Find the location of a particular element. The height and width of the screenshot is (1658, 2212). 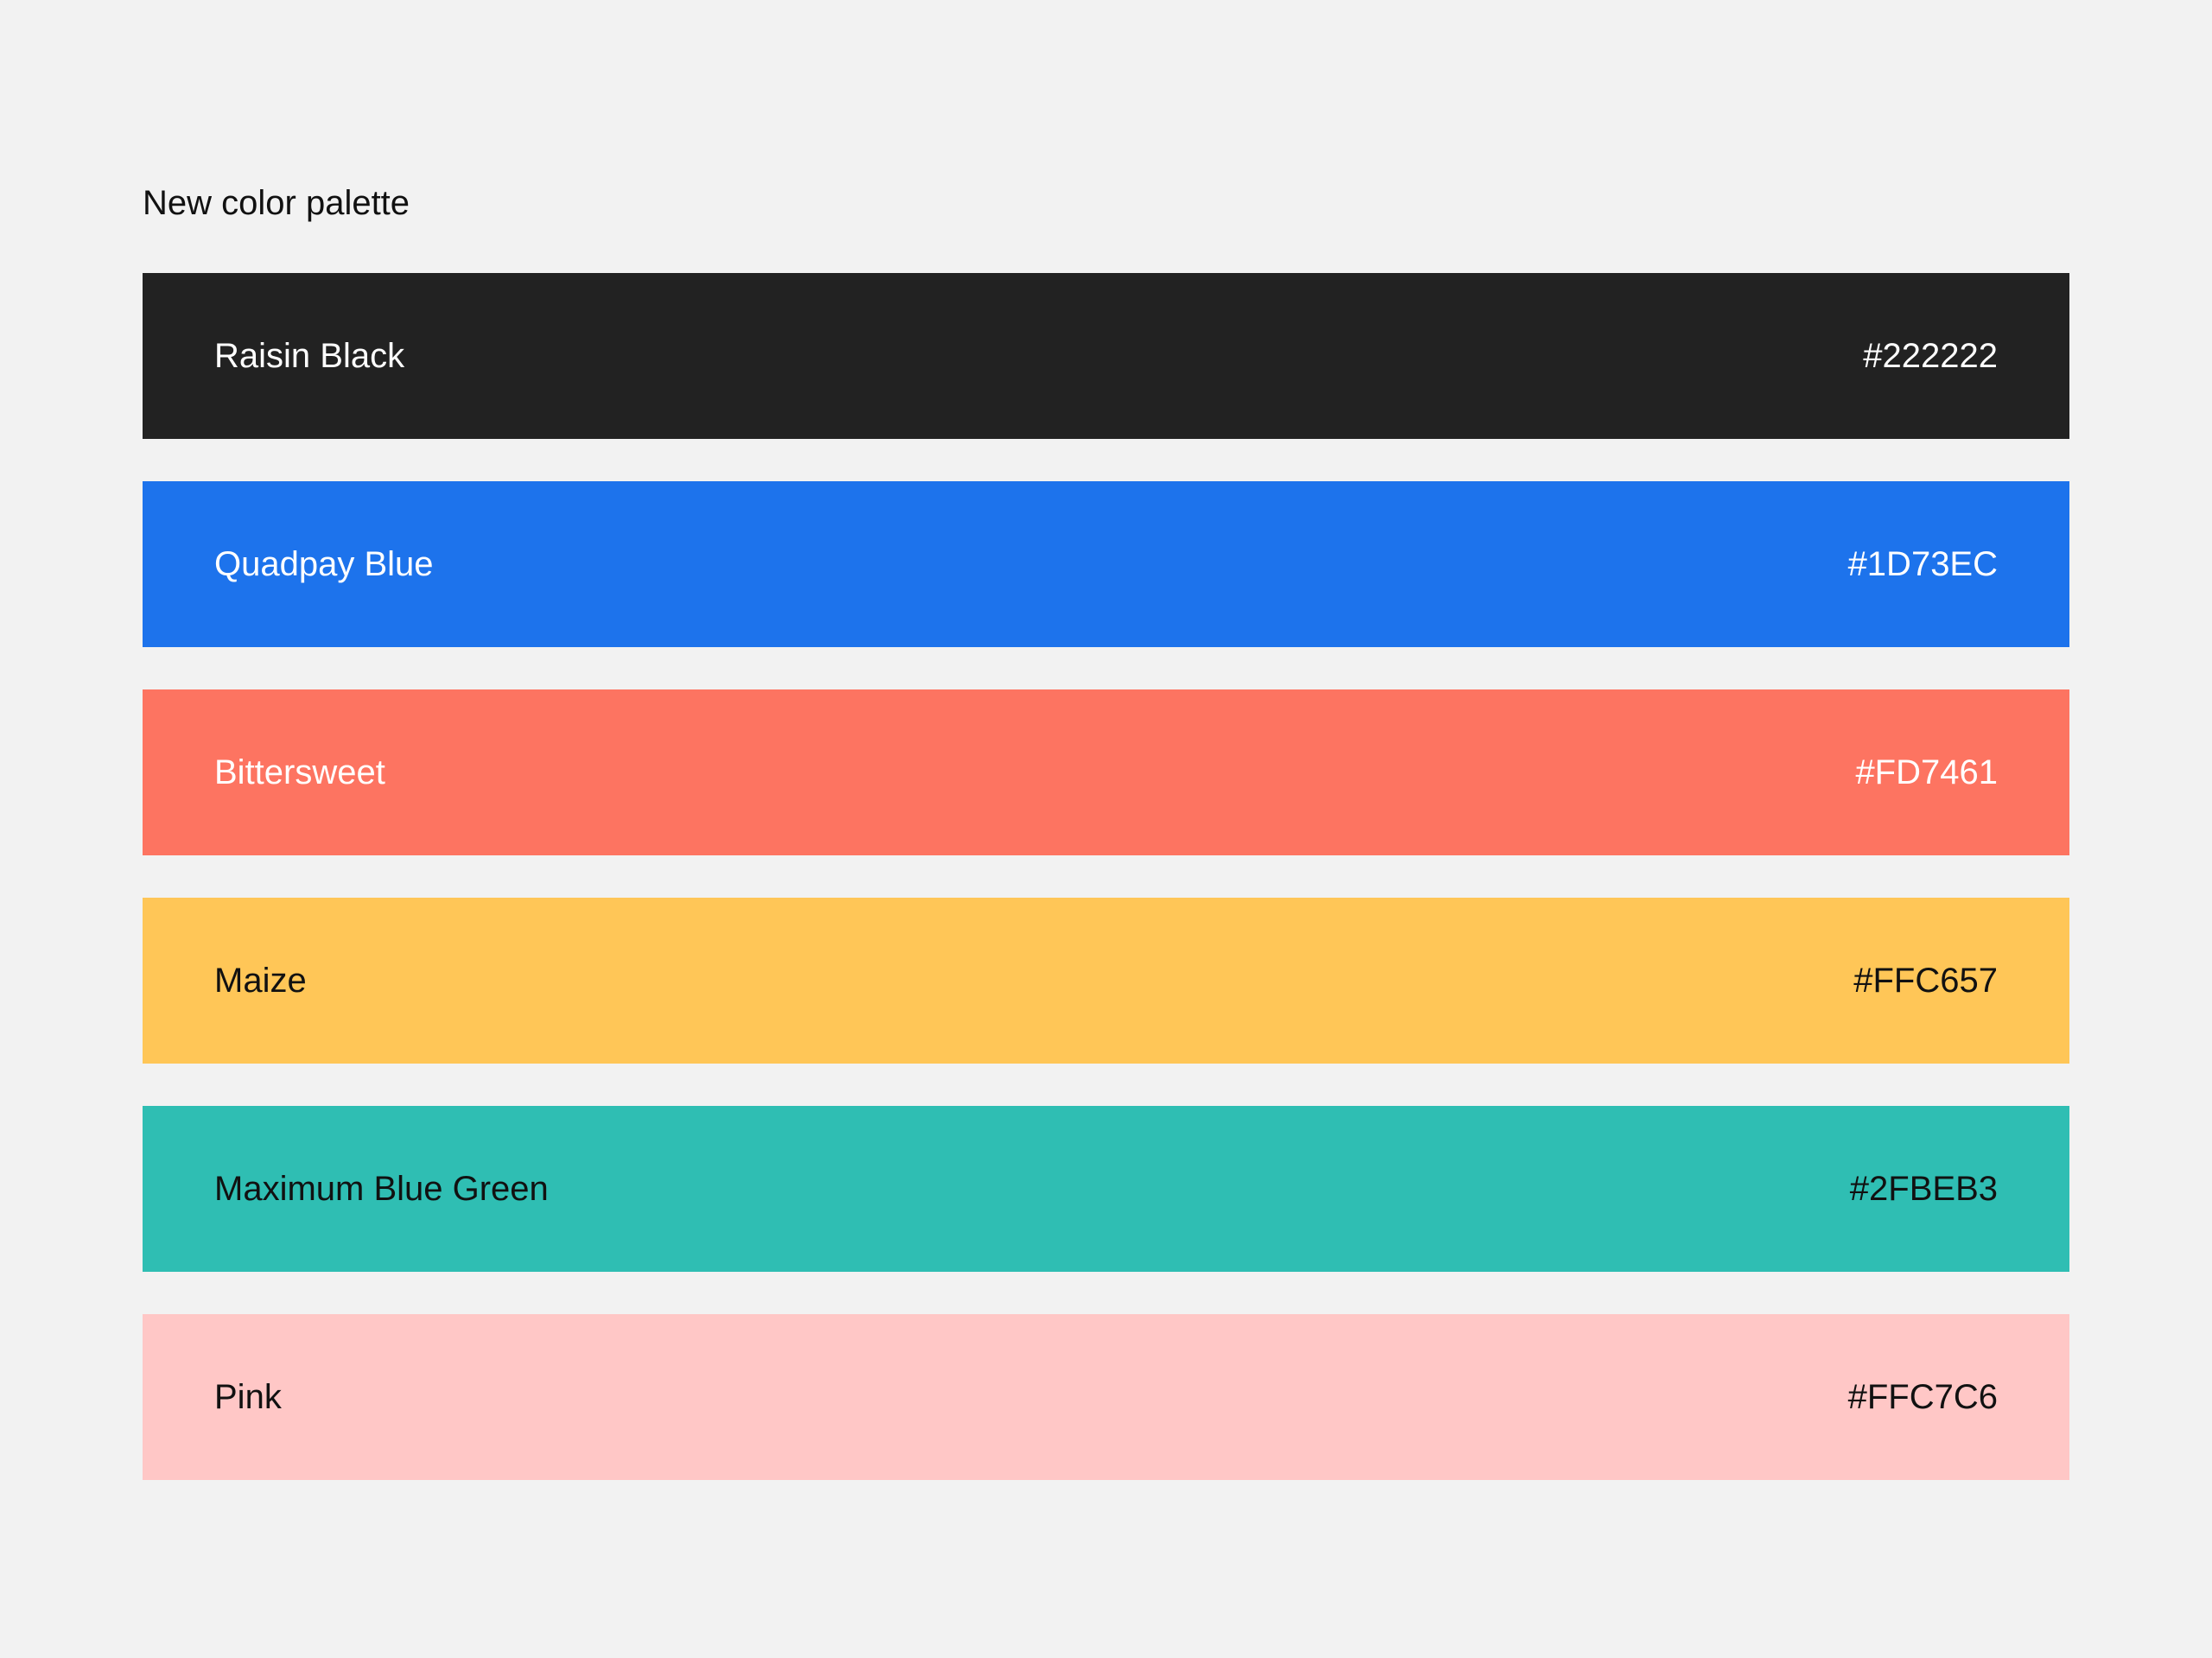

swatch-name: Pink is located at coordinates (248, 1397).